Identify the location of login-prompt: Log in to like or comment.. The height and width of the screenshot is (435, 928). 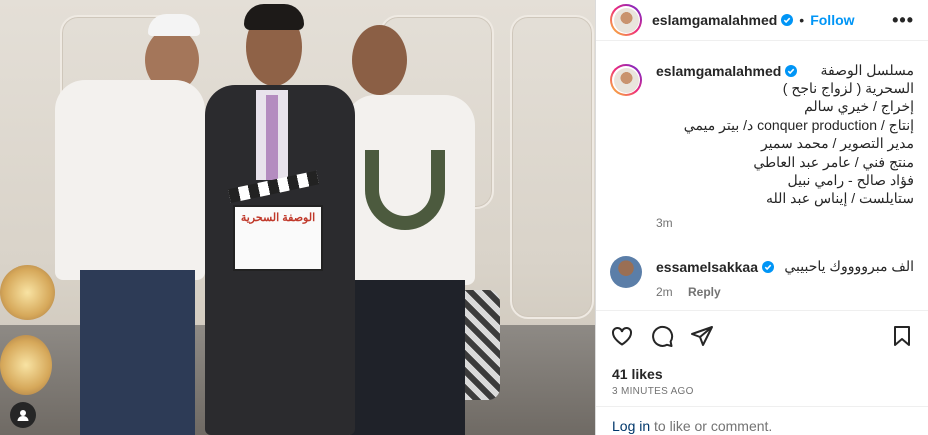
(692, 426).